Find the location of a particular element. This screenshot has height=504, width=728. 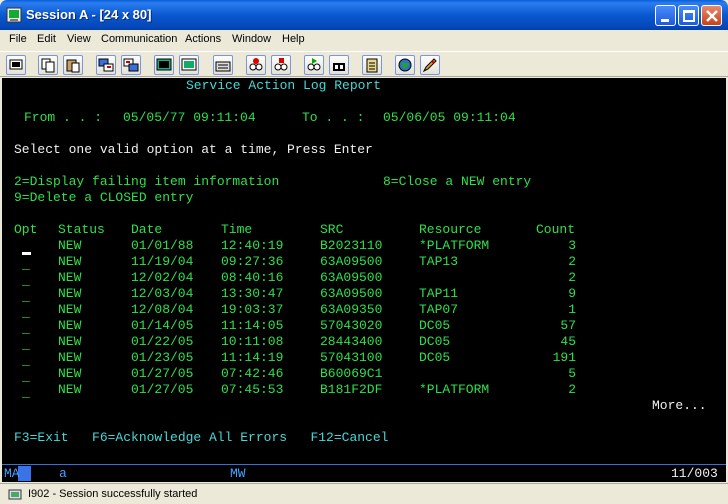

row-time: 12:40:19 is located at coordinates (252, 245).